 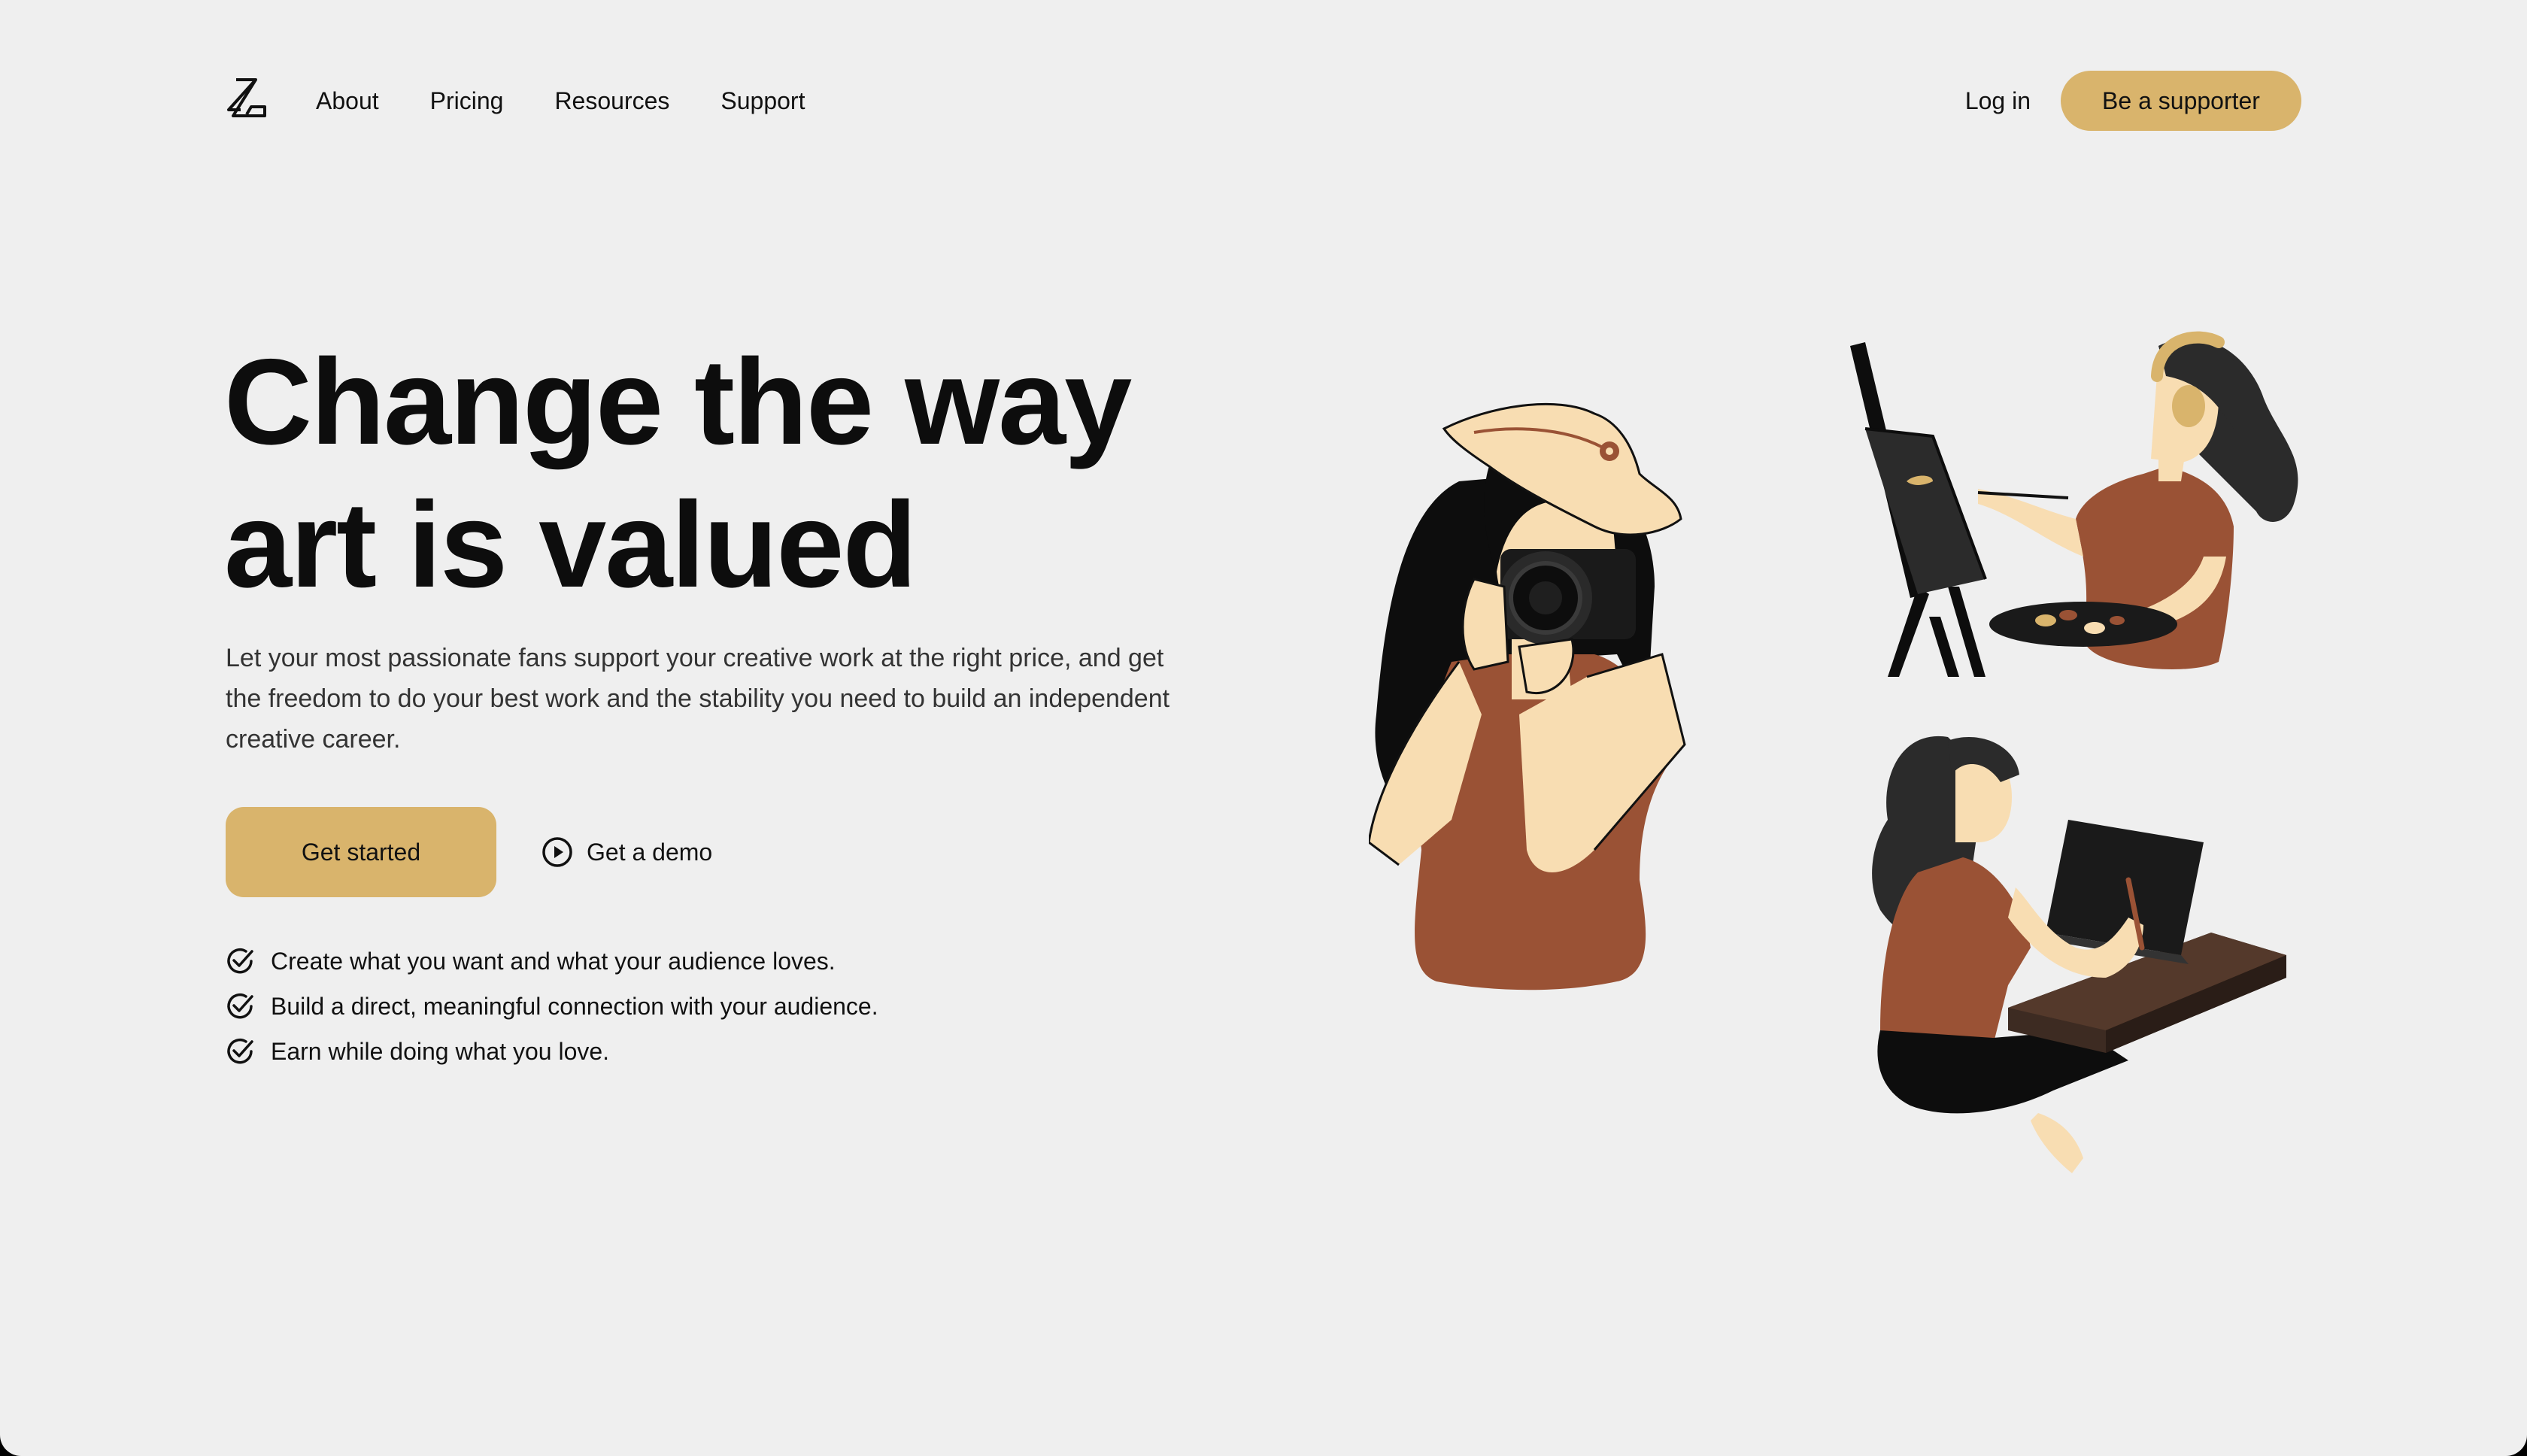 I want to click on headline-line-1: Change the way, so click(x=678, y=402).